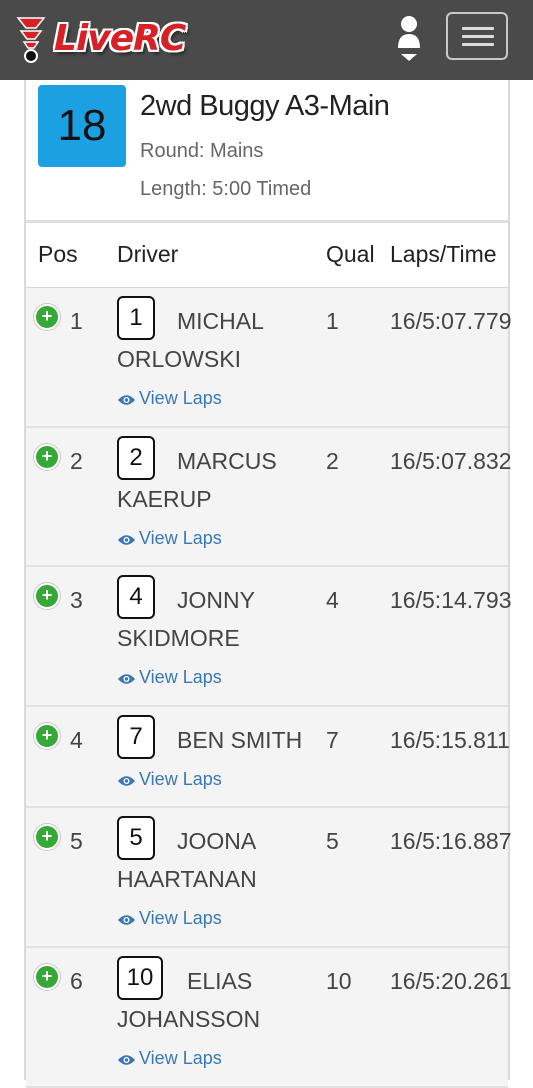 The image size is (533, 1088). I want to click on car-number-badge: 5, so click(136, 838).